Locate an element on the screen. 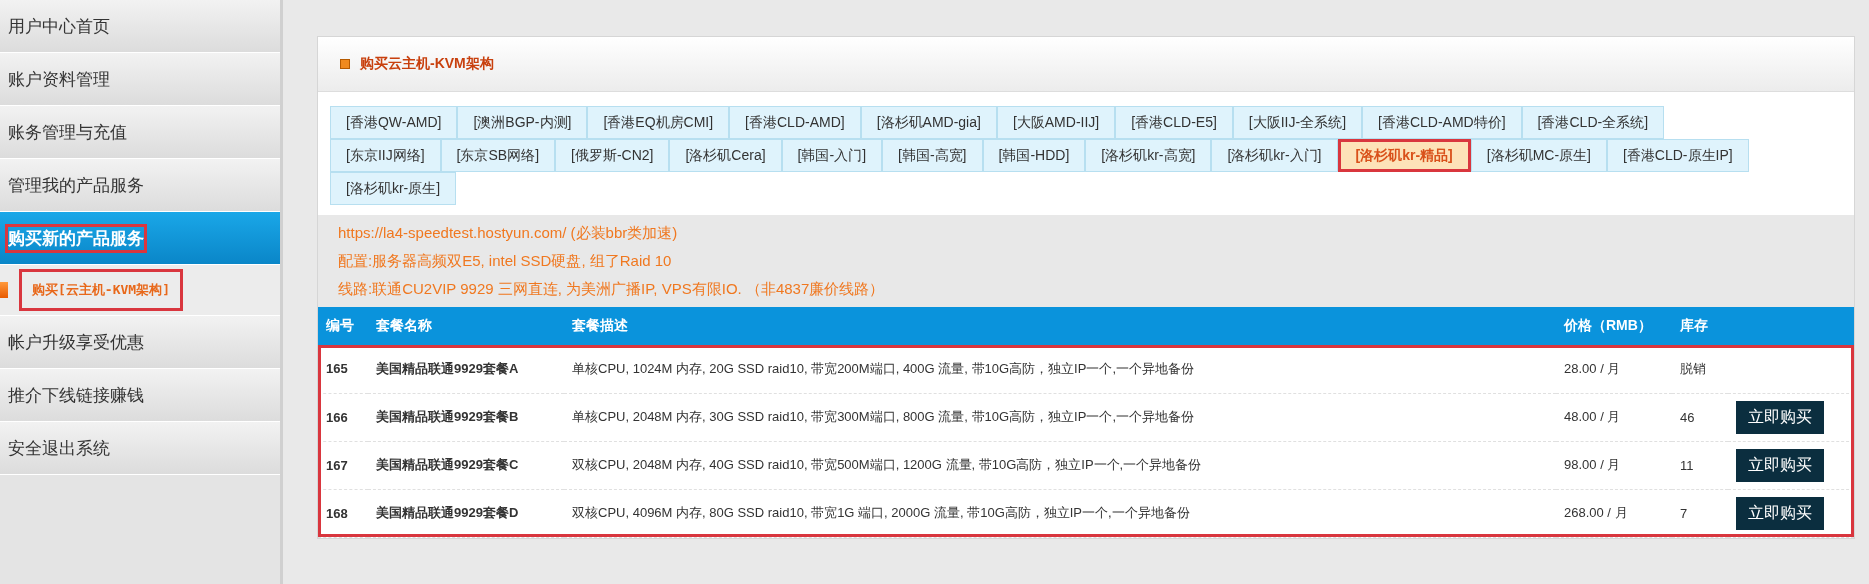 The image size is (1869, 584). info-line: https://la4-speedtest.hostyun.com/ (必装bbr类加速) is located at coordinates (508, 233).